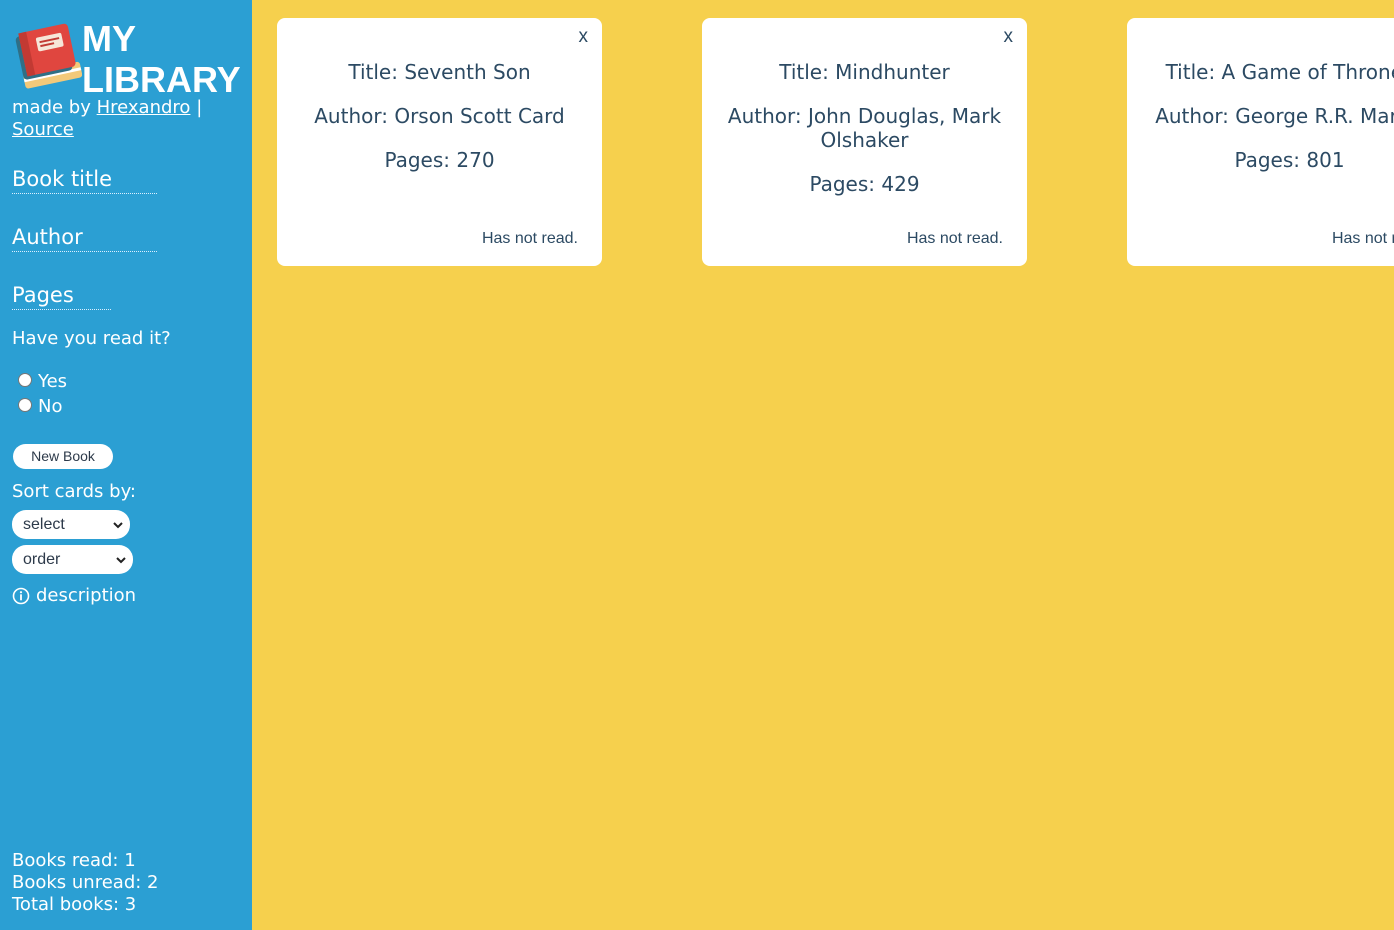 The width and height of the screenshot is (1394, 930). Describe the element at coordinates (71, 524) in the screenshot. I see `sort-field-select: select` at that location.